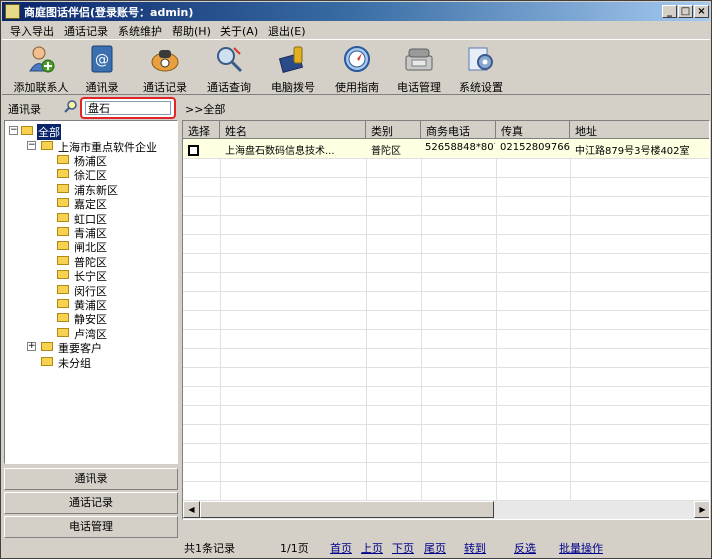 Image resolution: width=712 pixels, height=559 pixels. Describe the element at coordinates (86, 31) in the screenshot. I see `menu-call-records: 通话记录` at that location.